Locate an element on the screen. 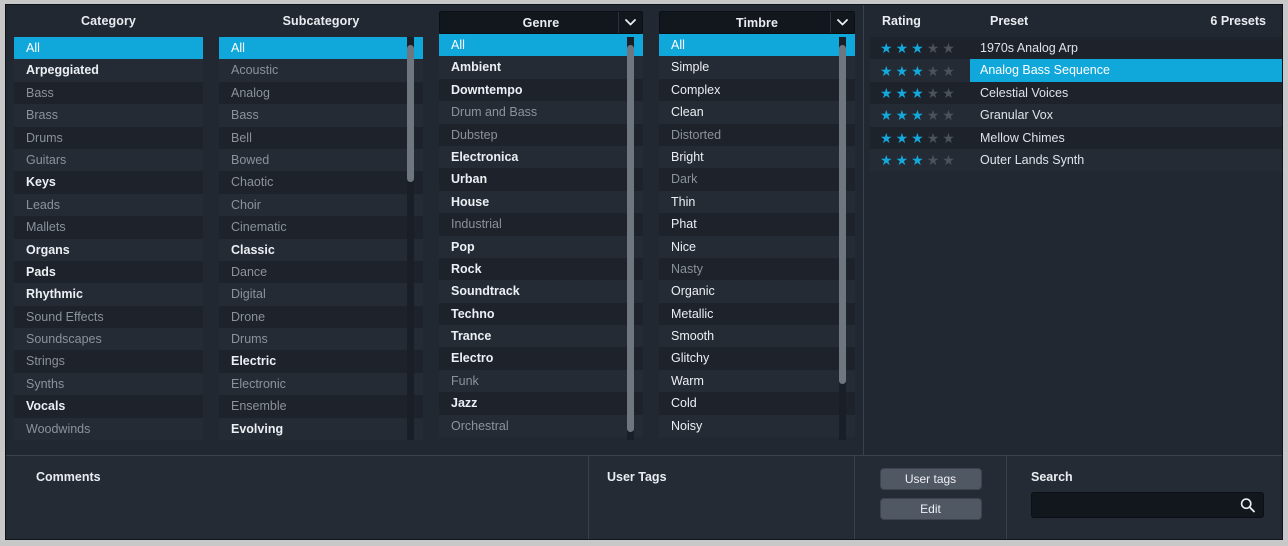  list-item: Analog is located at coordinates (321, 93).